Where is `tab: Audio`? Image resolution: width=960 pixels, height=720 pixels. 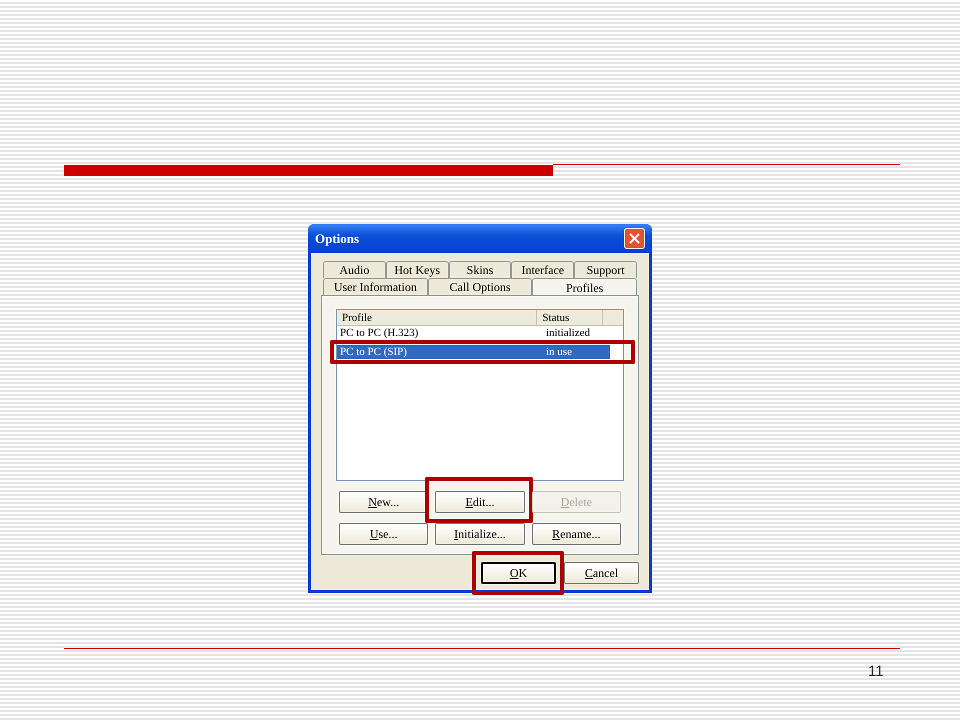
tab: Audio is located at coordinates (354, 269).